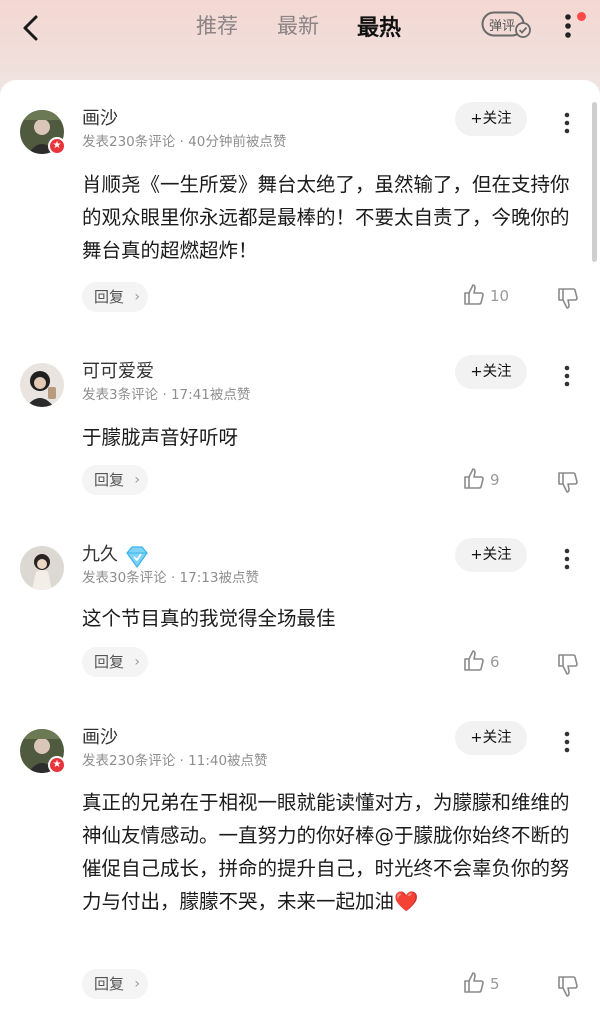  What do you see at coordinates (217, 25) in the screenshot?
I see `tab-recommended: 推荐` at bounding box center [217, 25].